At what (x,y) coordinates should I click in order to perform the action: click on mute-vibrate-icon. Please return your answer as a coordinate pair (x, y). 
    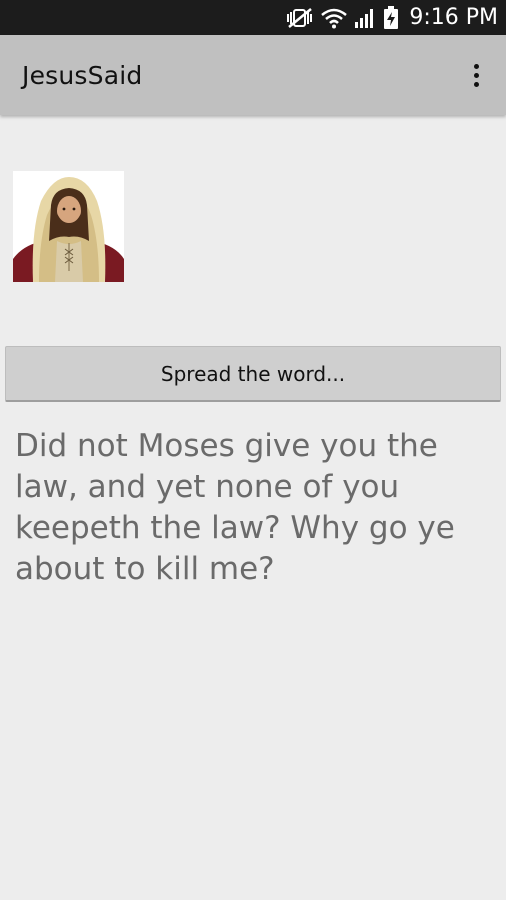
    Looking at the image, I should click on (300, 18).